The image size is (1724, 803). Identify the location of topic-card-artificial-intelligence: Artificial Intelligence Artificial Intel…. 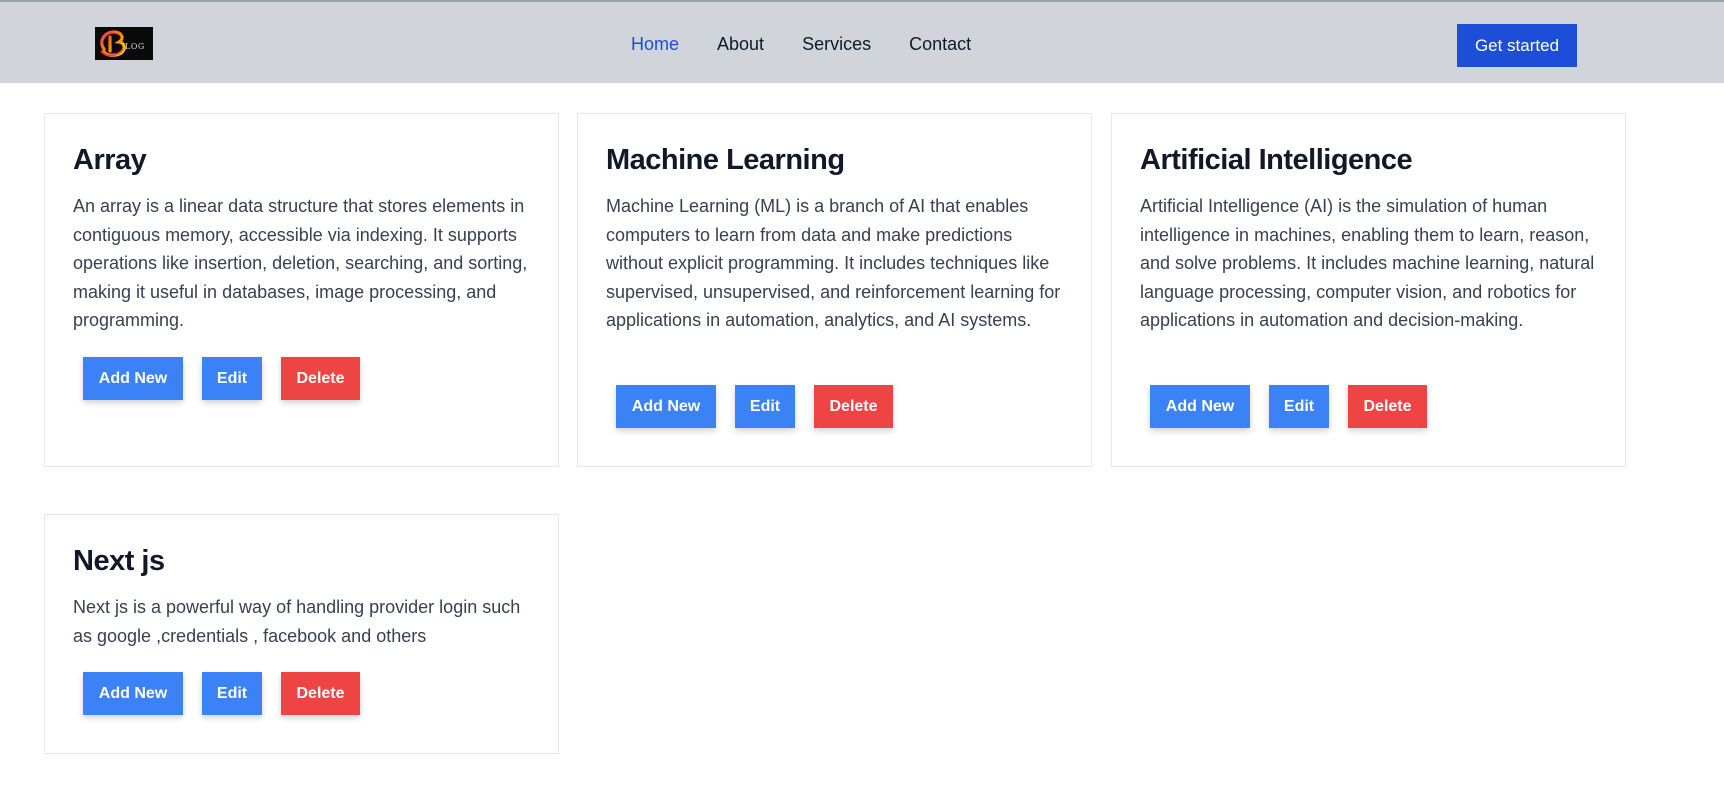
(1368, 290).